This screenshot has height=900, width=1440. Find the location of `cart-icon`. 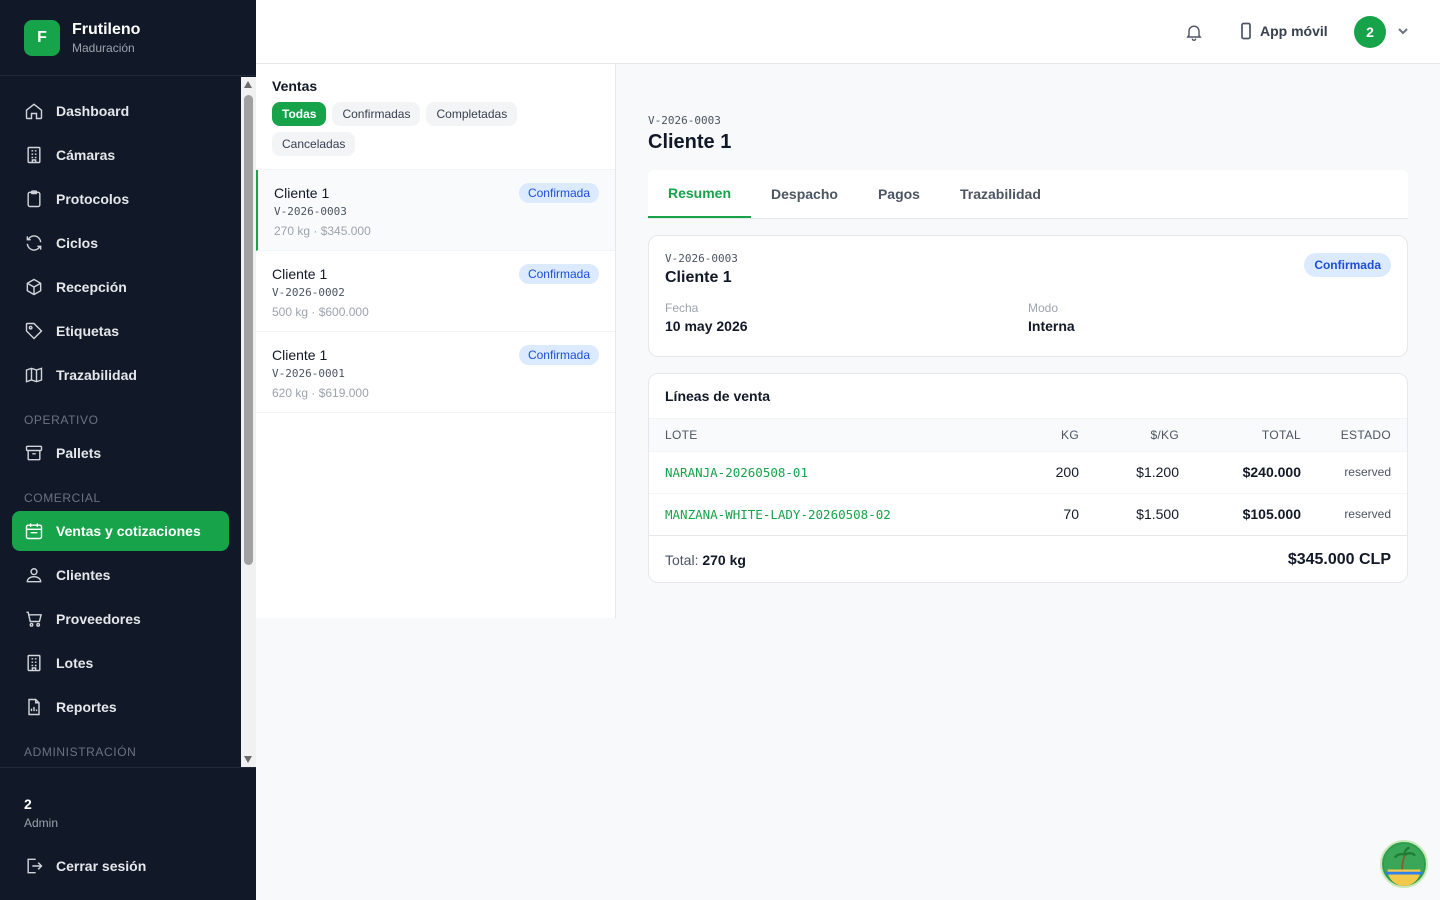

cart-icon is located at coordinates (34, 619).